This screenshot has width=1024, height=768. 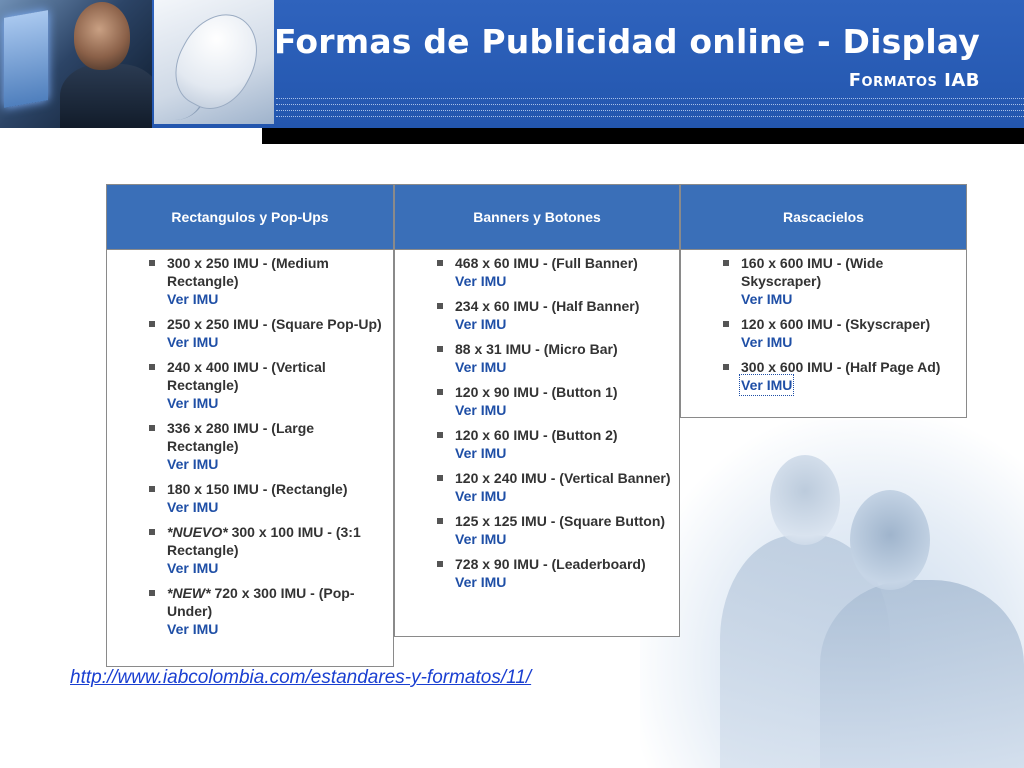 I want to click on list-item: 88 x 31 IMU - (Micro Bar) Ver IMU, so click(x=537, y=358).